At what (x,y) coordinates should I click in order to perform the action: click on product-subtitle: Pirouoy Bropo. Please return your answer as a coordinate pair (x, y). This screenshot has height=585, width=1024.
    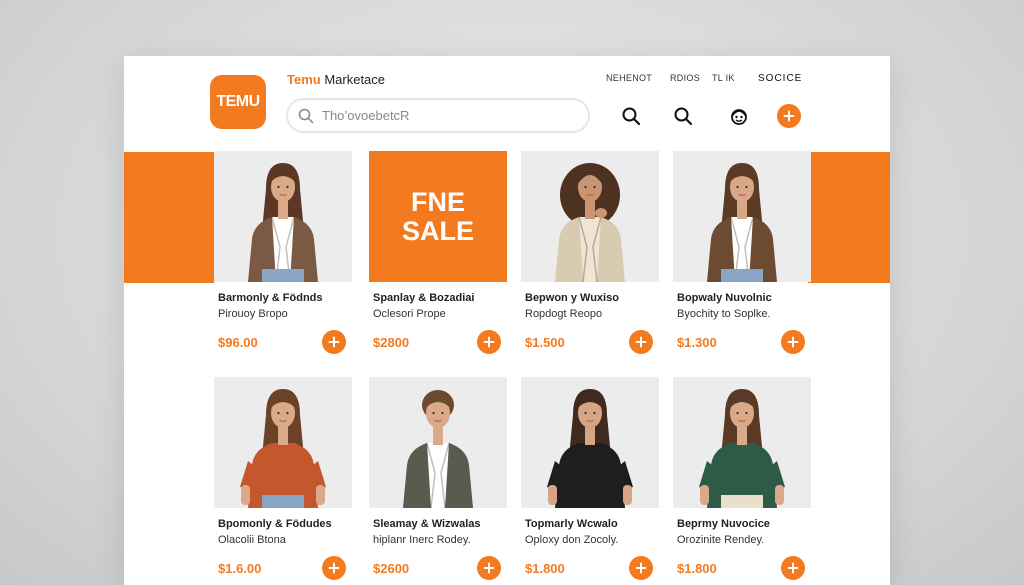
    Looking at the image, I should click on (253, 314).